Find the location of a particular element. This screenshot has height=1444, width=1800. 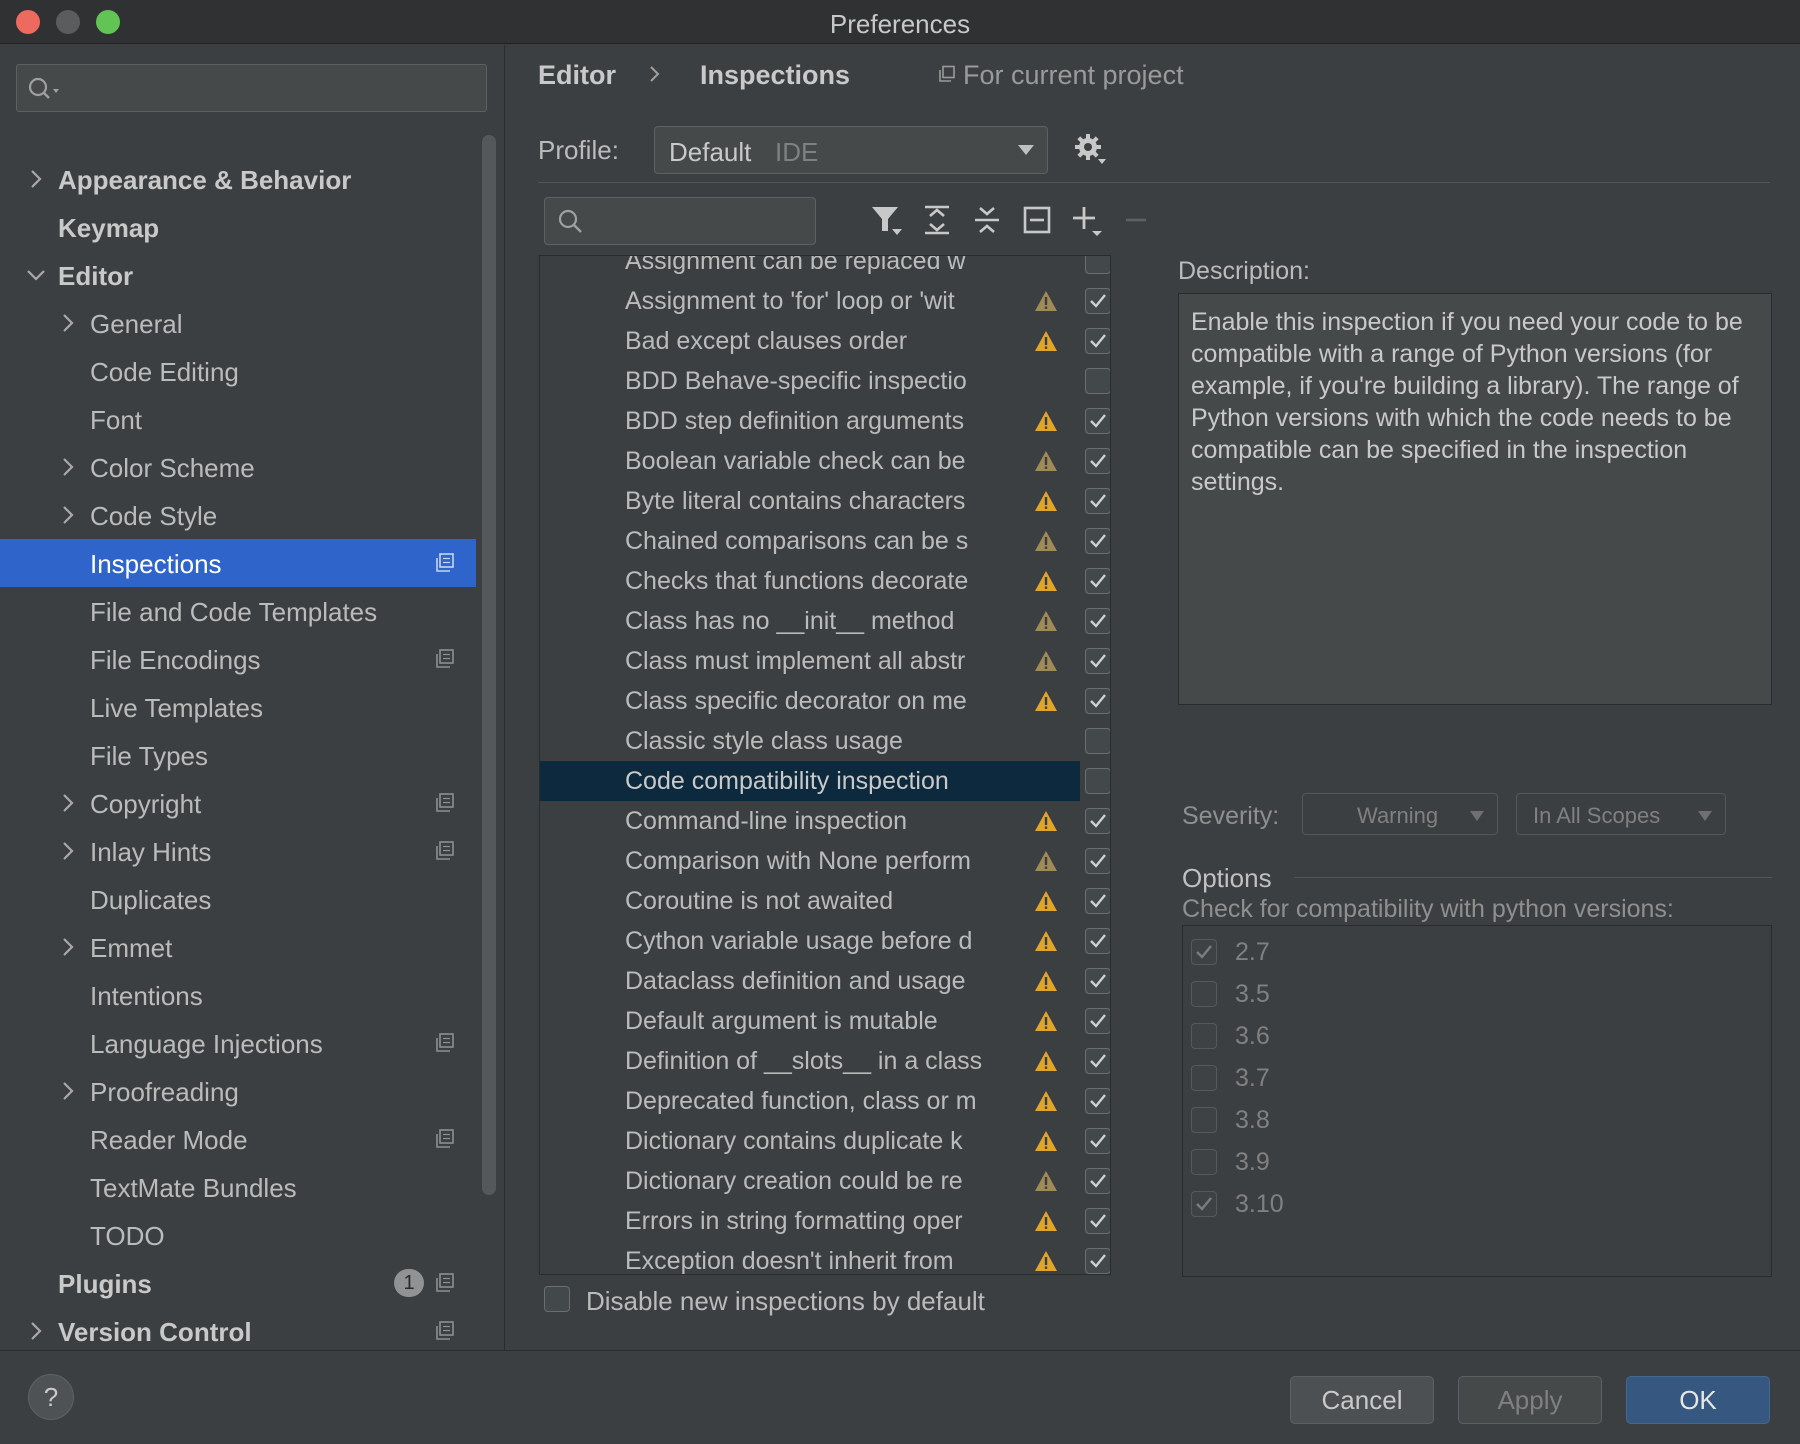

inspection-row: Command-line inspection is located at coordinates (825, 821).